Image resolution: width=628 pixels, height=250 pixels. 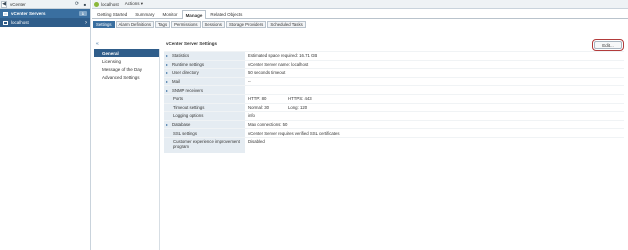 I want to click on pin-icon: ■, so click(x=85, y=4).